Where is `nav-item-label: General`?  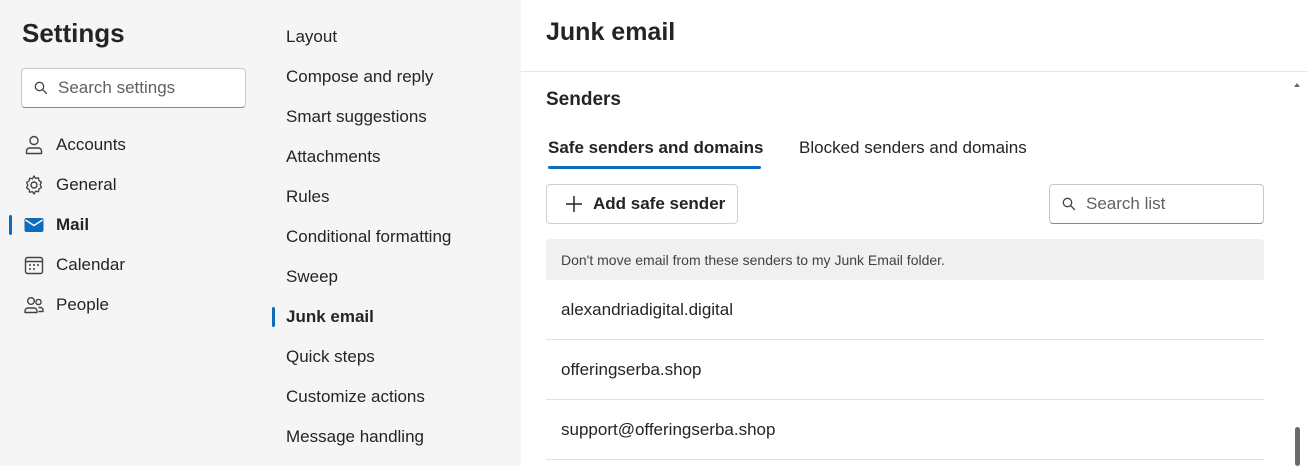 nav-item-label: General is located at coordinates (86, 184).